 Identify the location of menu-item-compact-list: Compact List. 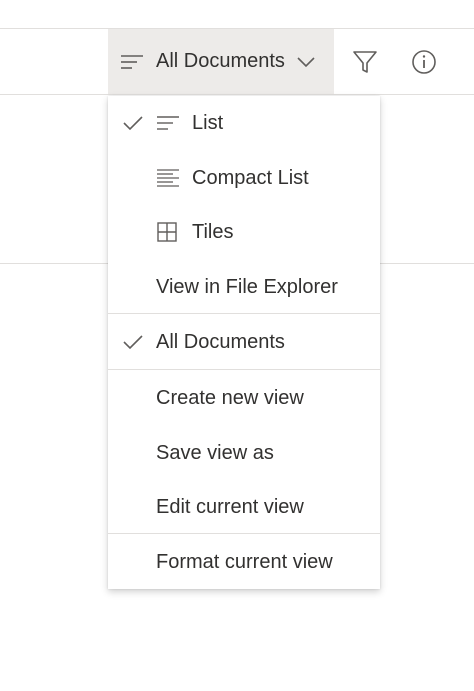
(244, 178).